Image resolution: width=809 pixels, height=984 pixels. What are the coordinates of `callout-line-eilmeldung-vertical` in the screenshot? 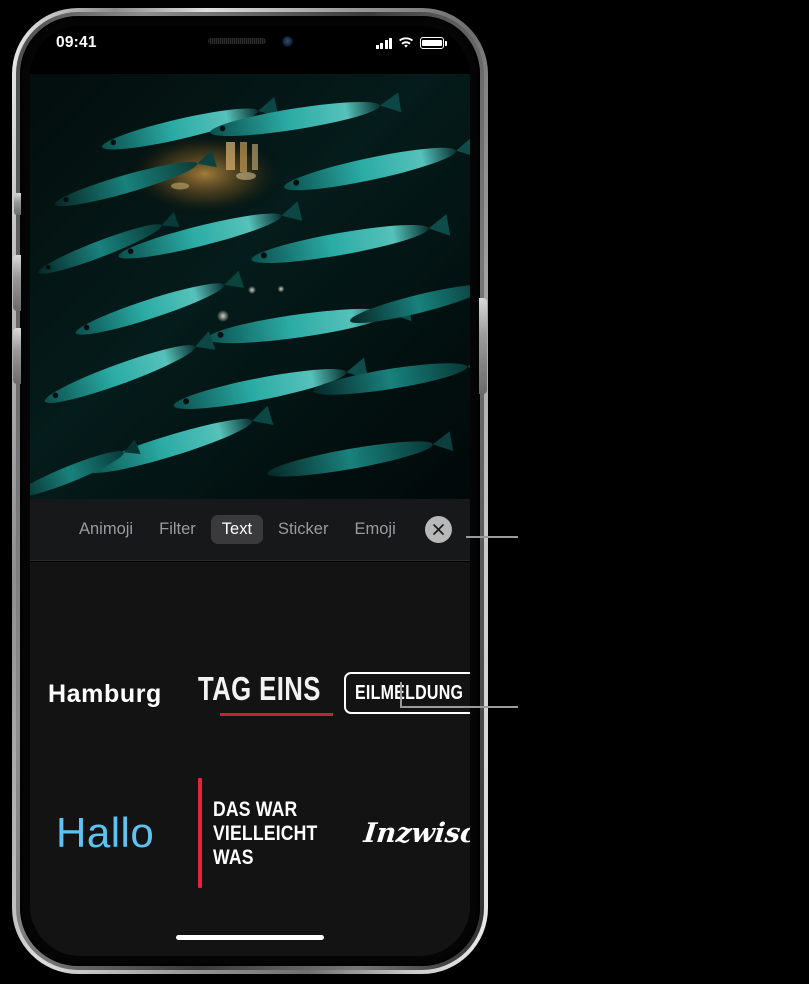 It's located at (401, 695).